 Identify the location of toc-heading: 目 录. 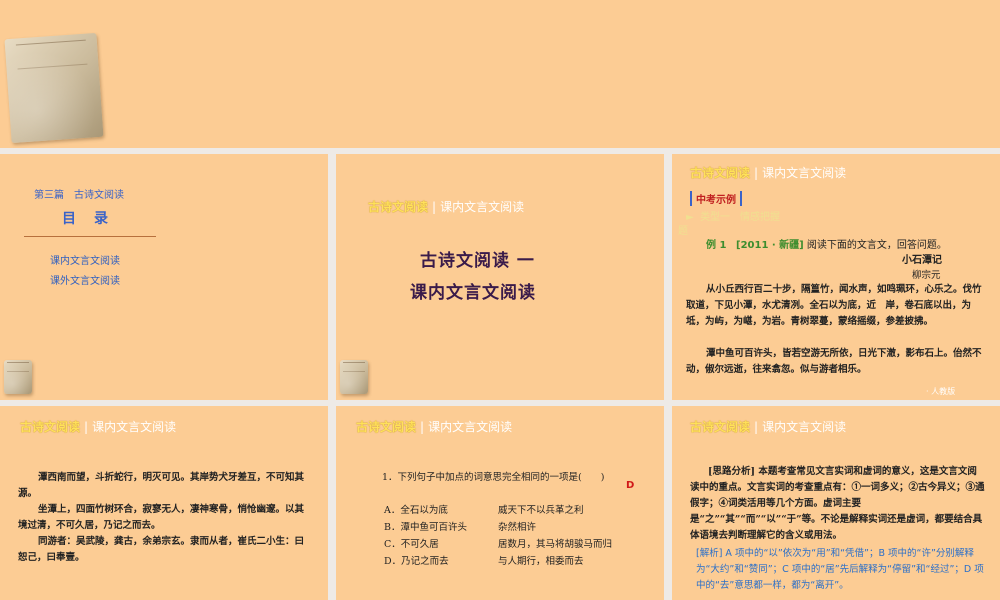
(86, 219).